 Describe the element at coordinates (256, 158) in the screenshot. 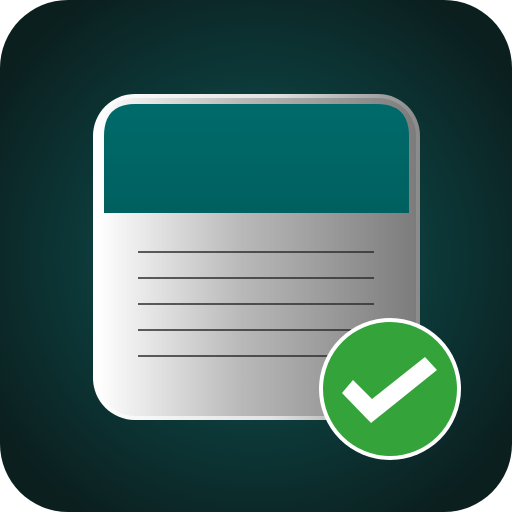

I see `notepad-header` at that location.